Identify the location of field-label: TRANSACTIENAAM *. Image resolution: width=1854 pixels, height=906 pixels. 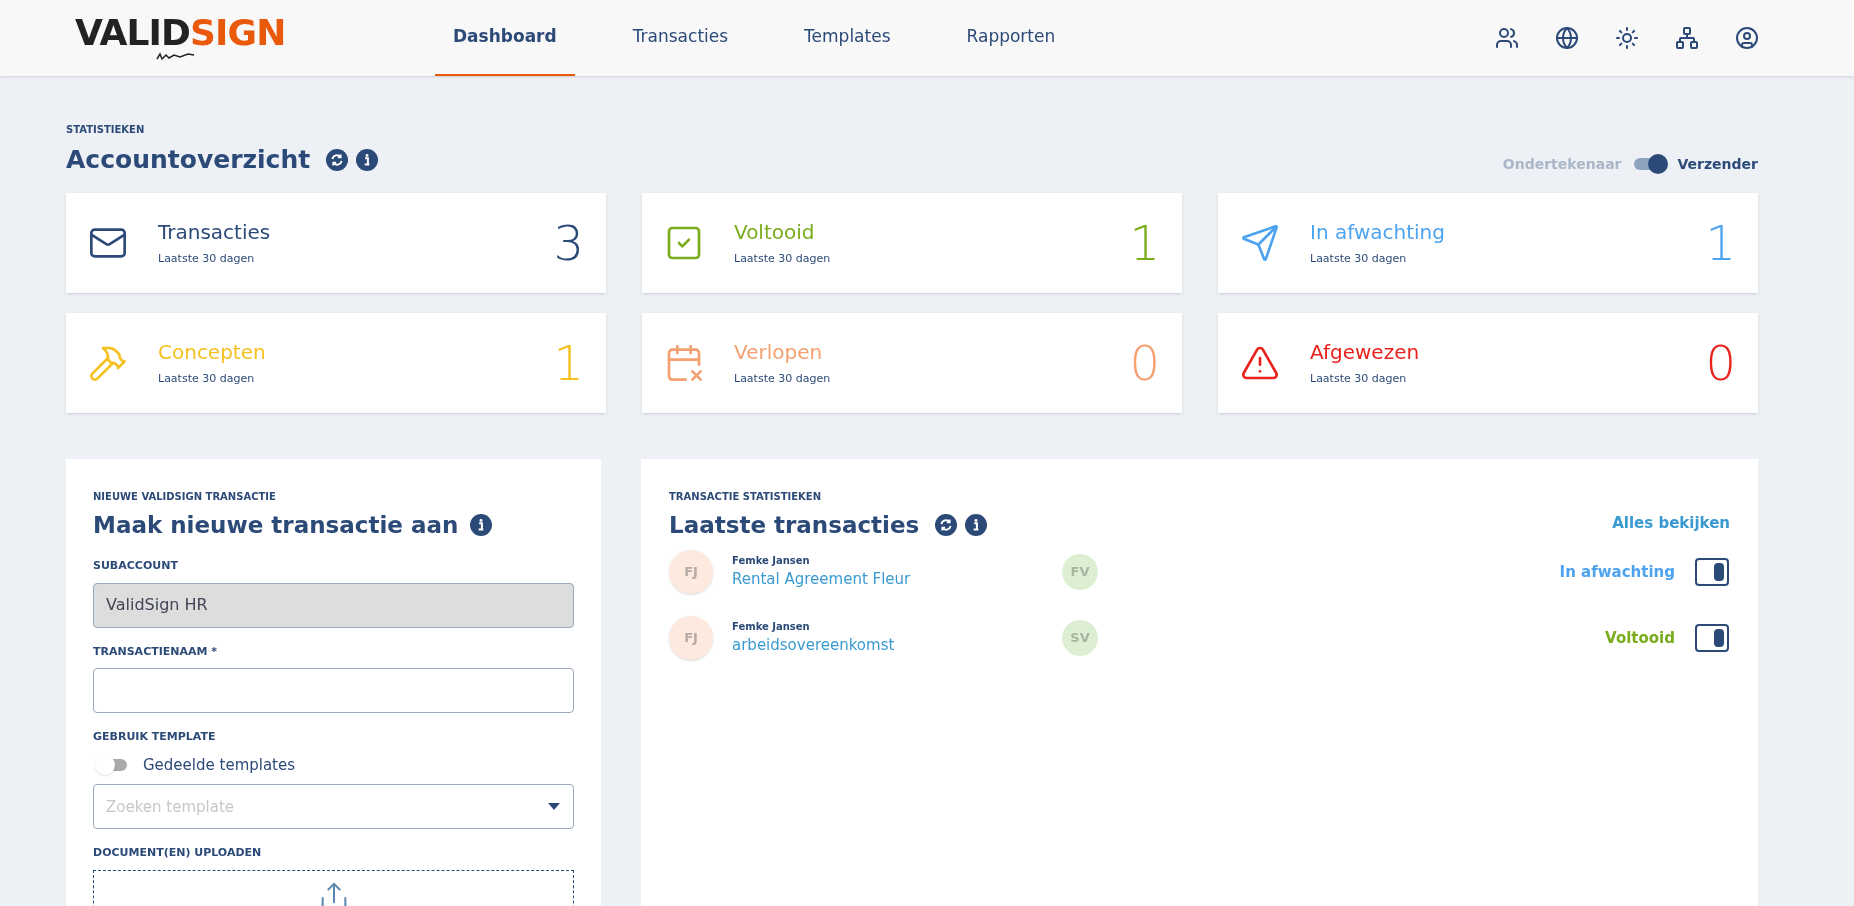
(156, 651).